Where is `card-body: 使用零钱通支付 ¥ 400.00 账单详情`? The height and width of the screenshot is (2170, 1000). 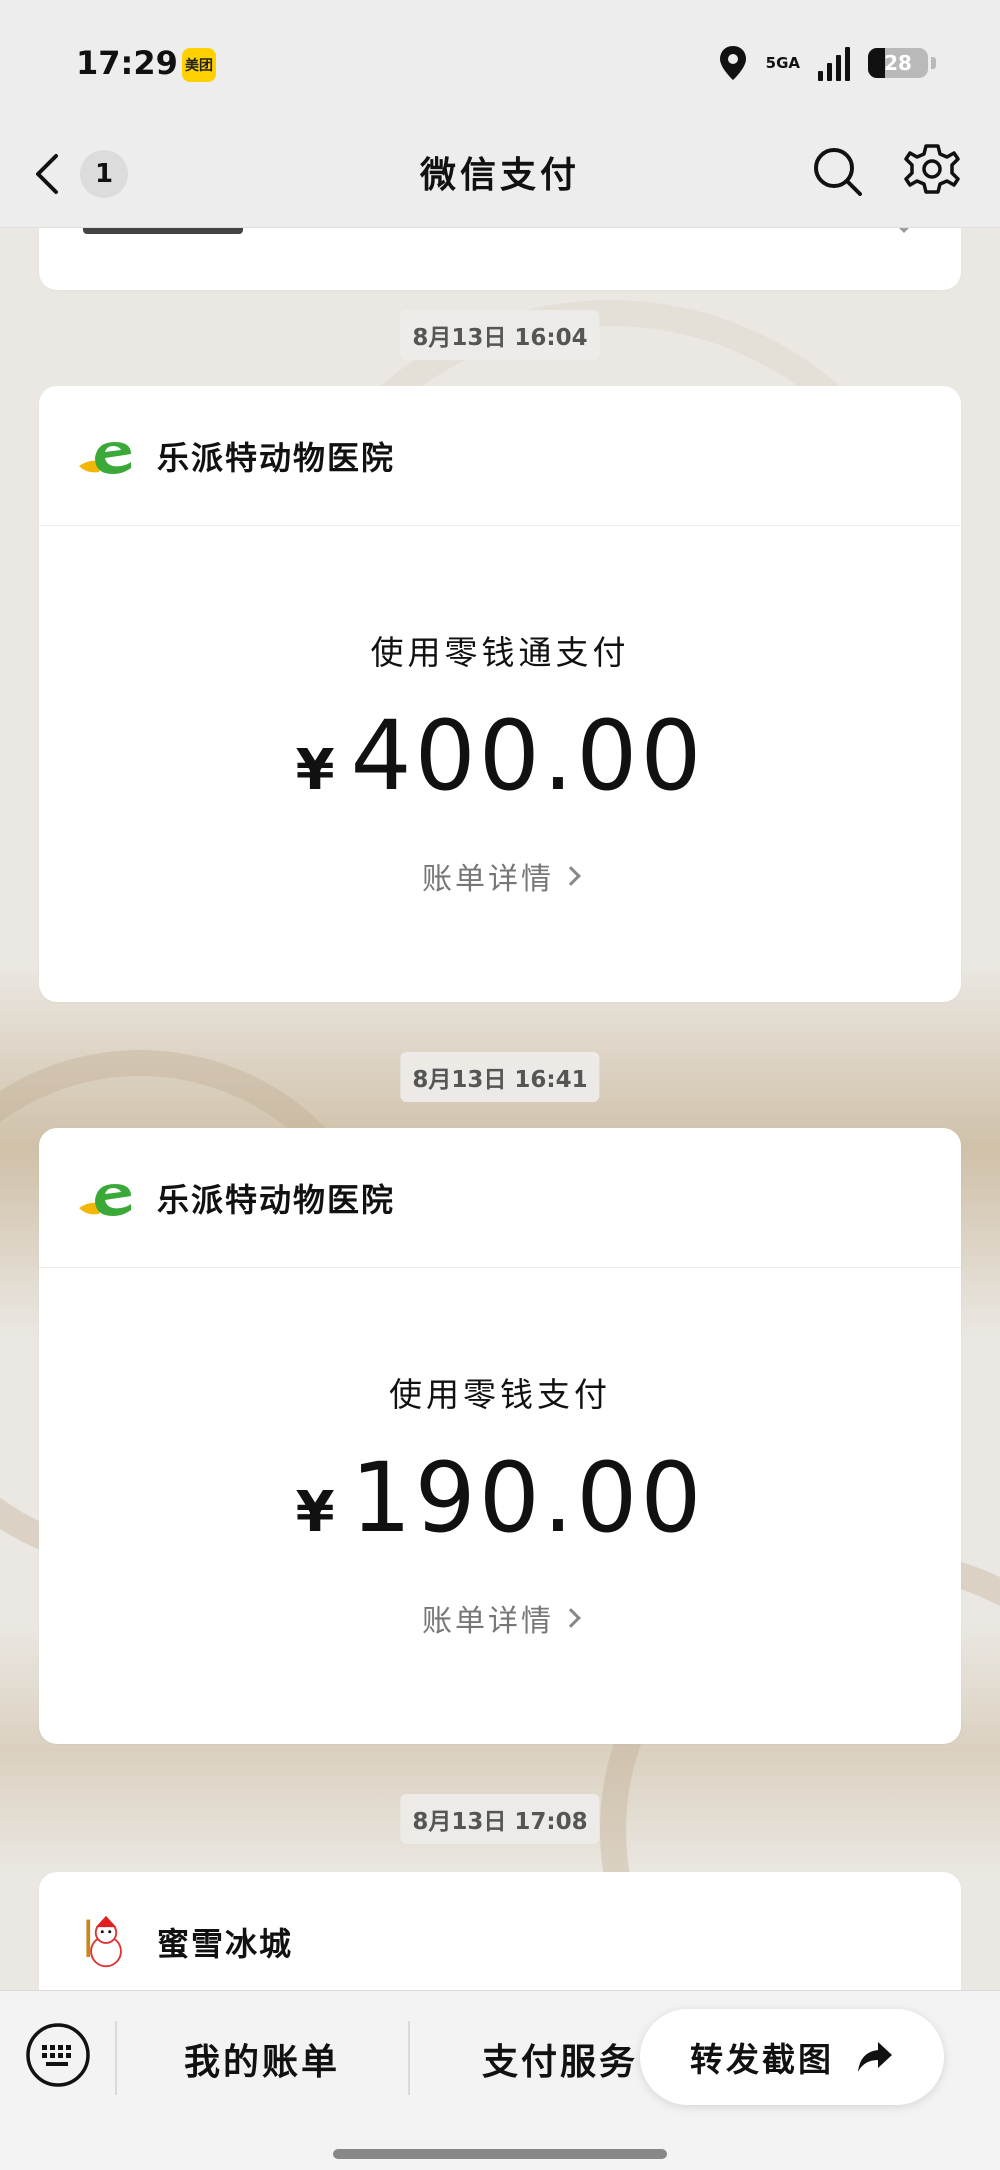 card-body: 使用零钱通支付 ¥ 400.00 账单详情 is located at coordinates (500, 762).